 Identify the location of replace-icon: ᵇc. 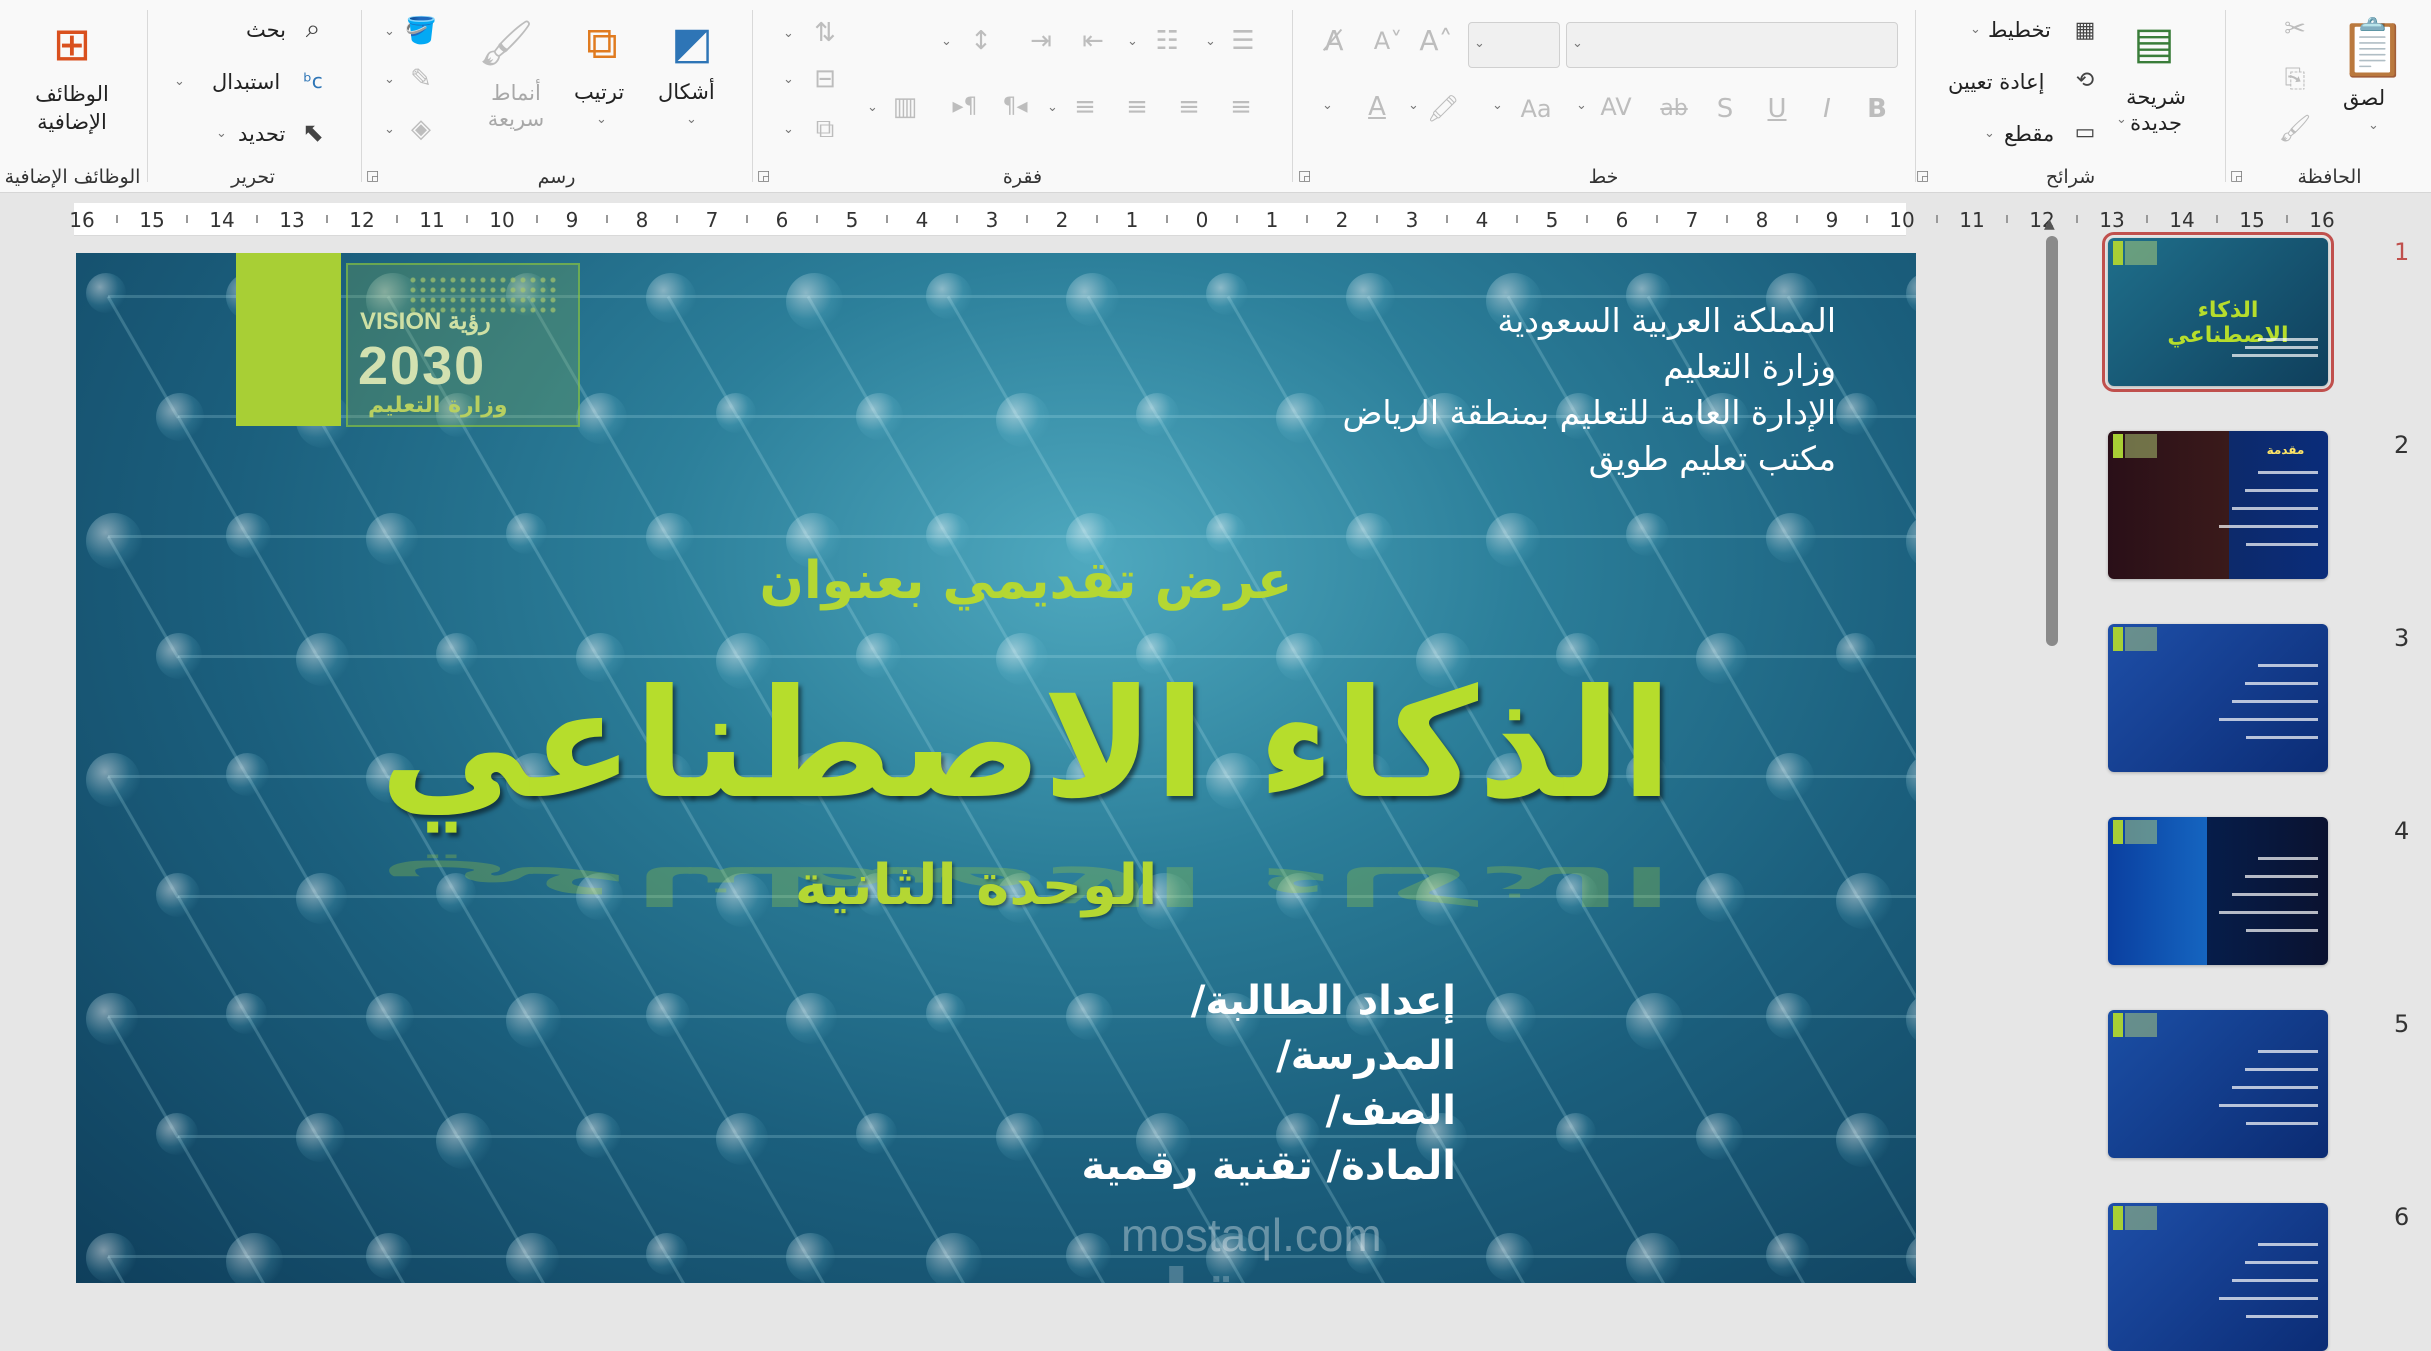
(313, 81).